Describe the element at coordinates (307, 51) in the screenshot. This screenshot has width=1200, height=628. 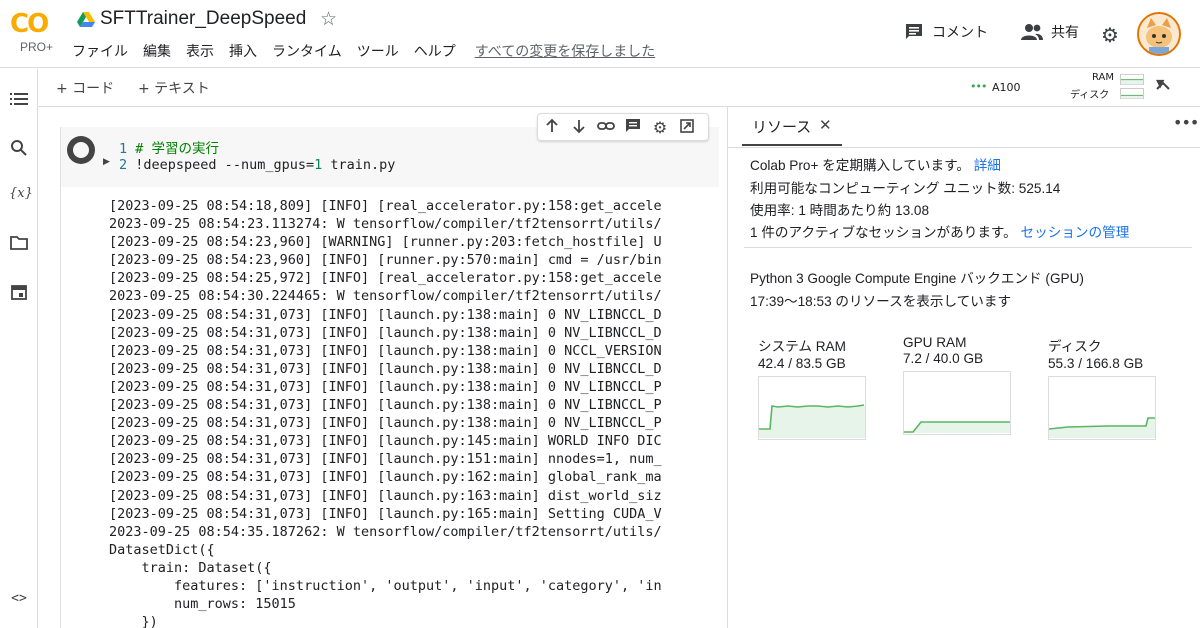
I see `menu-runtime: ランタイム` at that location.